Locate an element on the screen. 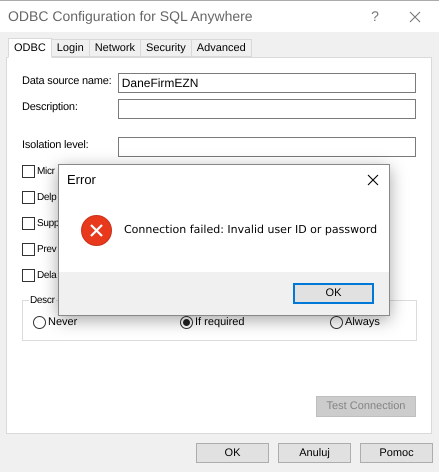 The image size is (439, 472). radio-label: If required is located at coordinates (220, 322).